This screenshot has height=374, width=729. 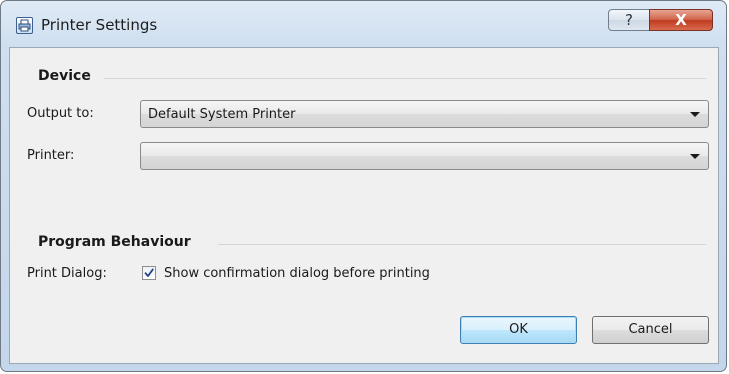 What do you see at coordinates (405, 78) in the screenshot?
I see `device-group-divider` at bounding box center [405, 78].